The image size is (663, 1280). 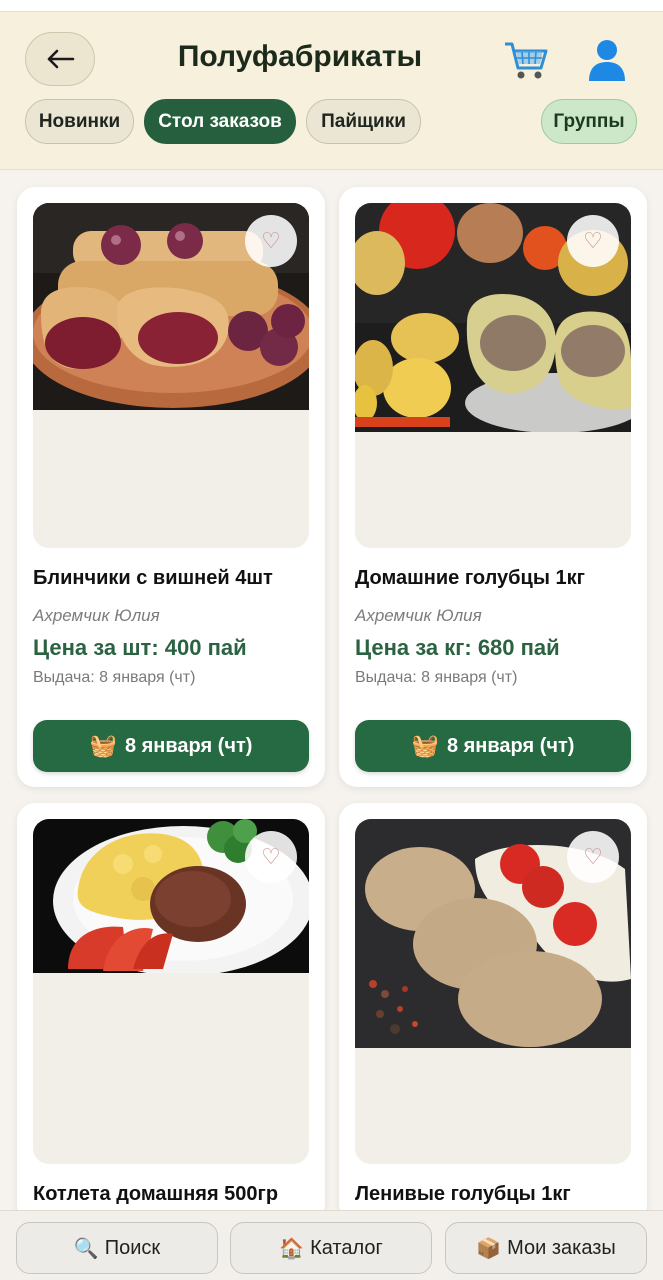 I want to click on bottom-navigation: 🔍 Поиск 🏠 Каталог 📦 Мои заказы, so click(x=331, y=1245).